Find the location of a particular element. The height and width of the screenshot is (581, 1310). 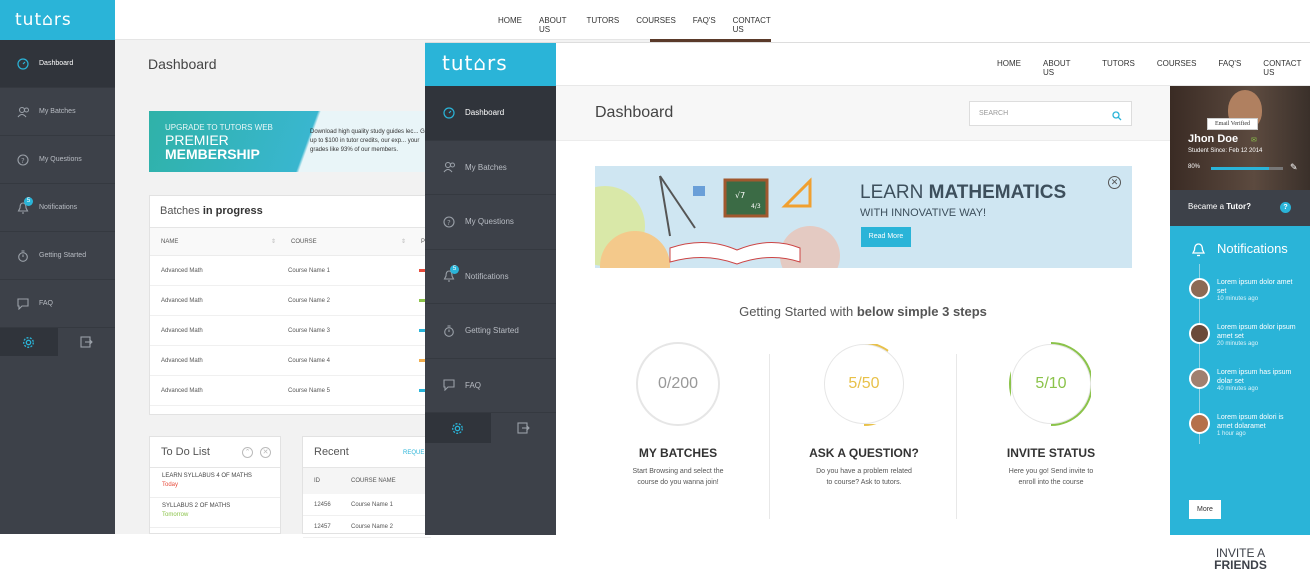

todo-text: LEARN SYLLABUS 4 OF MATHS is located at coordinates (207, 476).